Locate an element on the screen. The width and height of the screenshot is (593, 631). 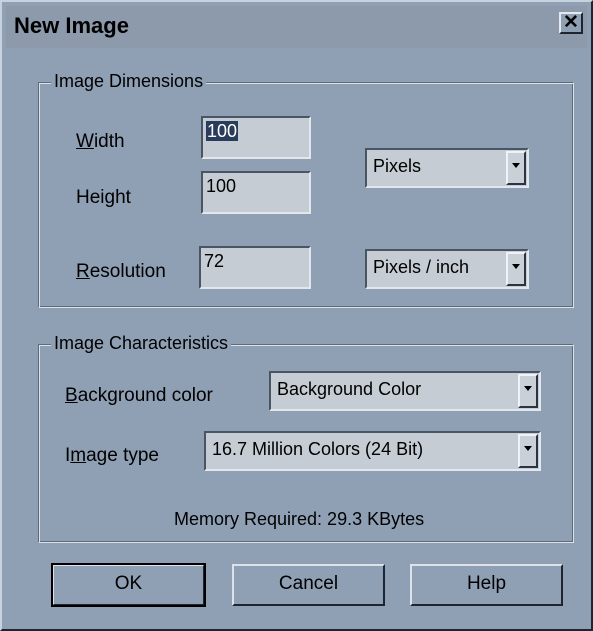
resolution-value: 72 is located at coordinates (214, 261).